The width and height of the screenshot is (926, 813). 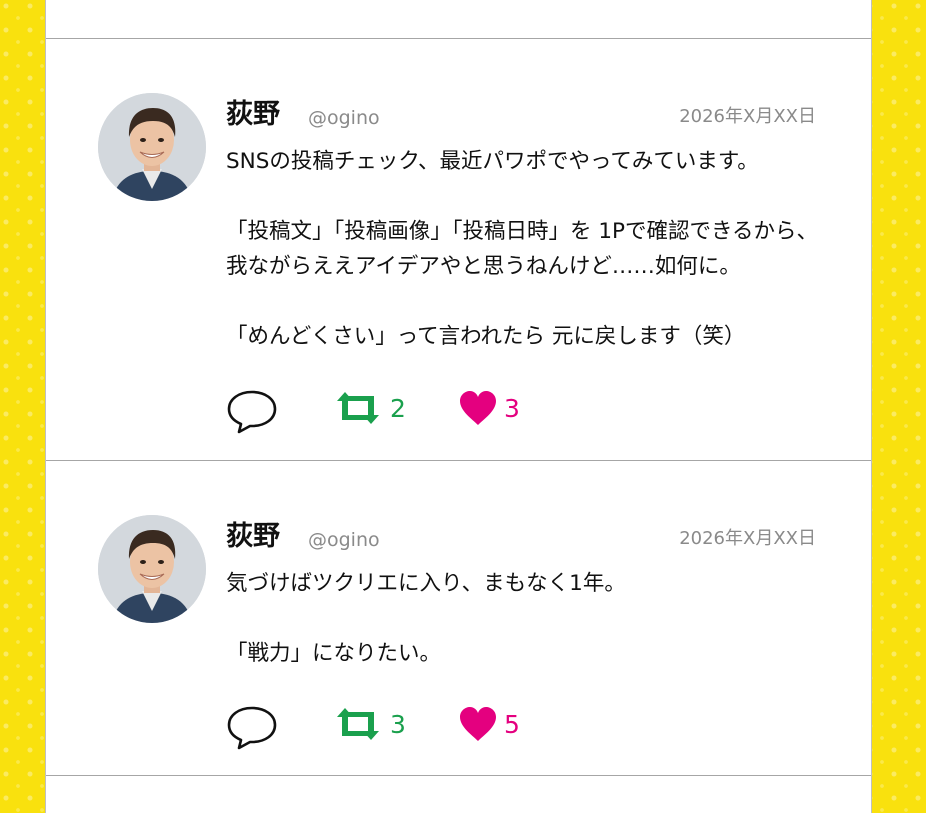 I want to click on post-text-line: 「投稿文」「投稿画像」「投稿日時」を 1Pで確認できるから、, so click(x=522, y=231).